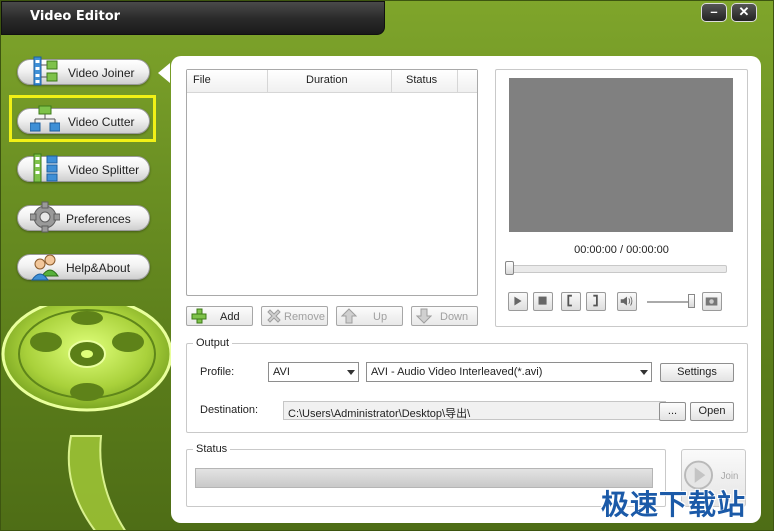  What do you see at coordinates (193, 18) in the screenshot?
I see `title-bar: Video Editor` at bounding box center [193, 18].